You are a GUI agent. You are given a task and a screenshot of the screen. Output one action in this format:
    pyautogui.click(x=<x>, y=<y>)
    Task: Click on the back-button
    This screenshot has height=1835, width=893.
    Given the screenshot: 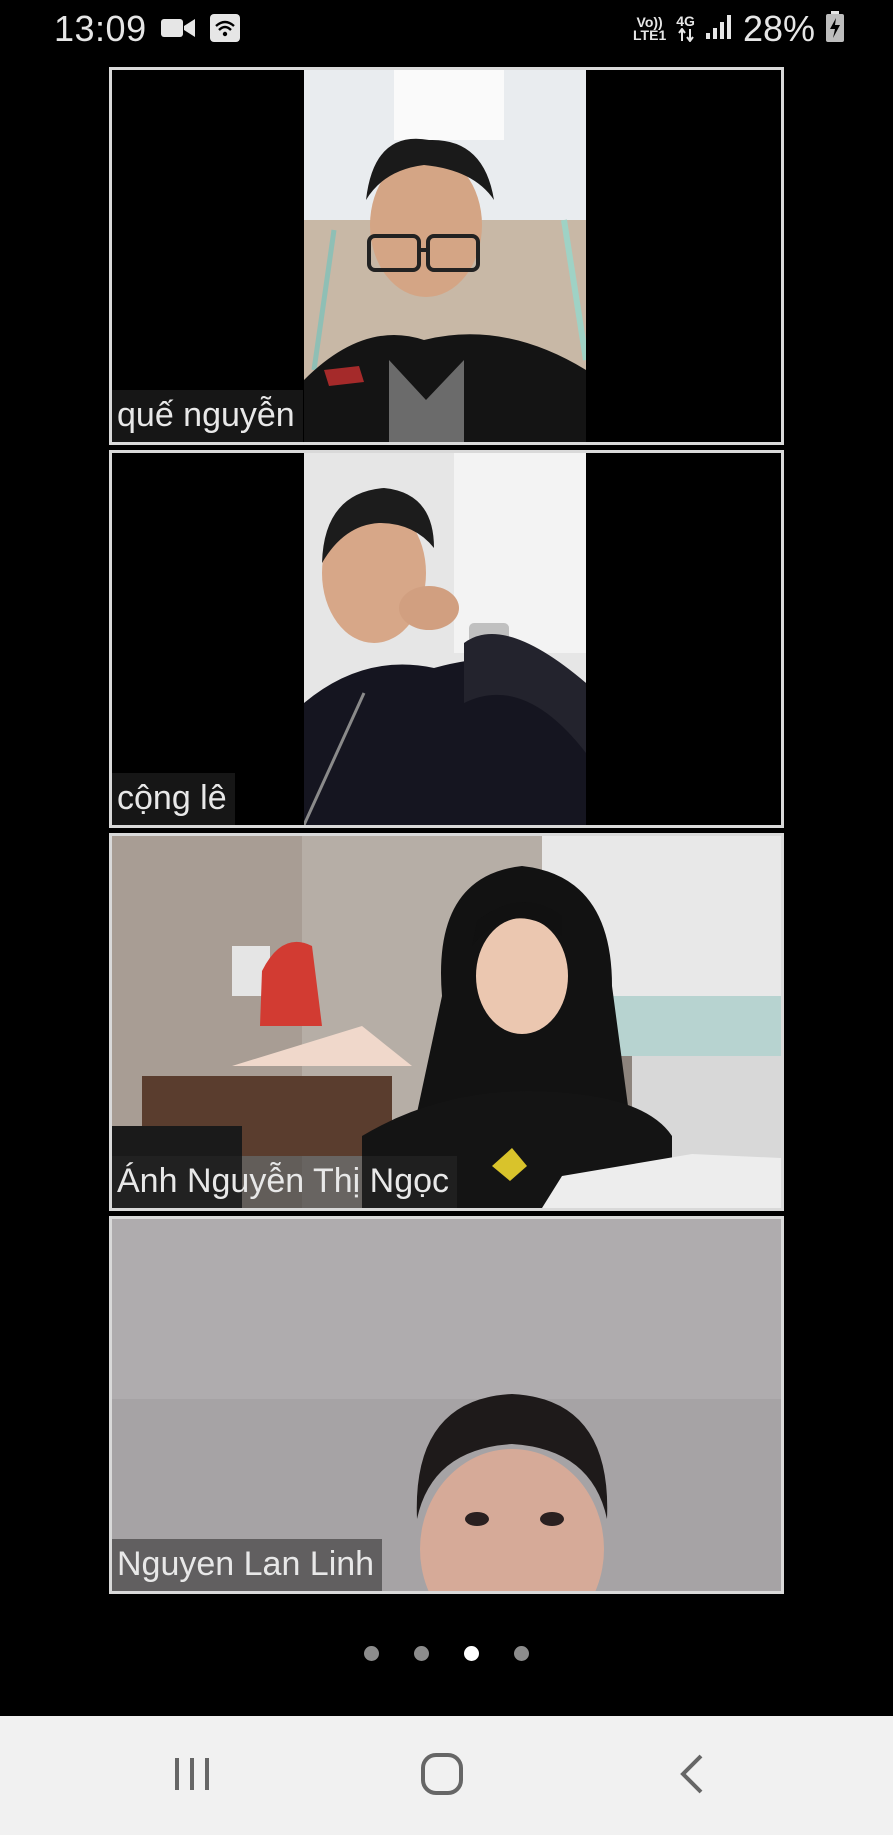 What is the action you would take?
    pyautogui.click(x=692, y=1776)
    